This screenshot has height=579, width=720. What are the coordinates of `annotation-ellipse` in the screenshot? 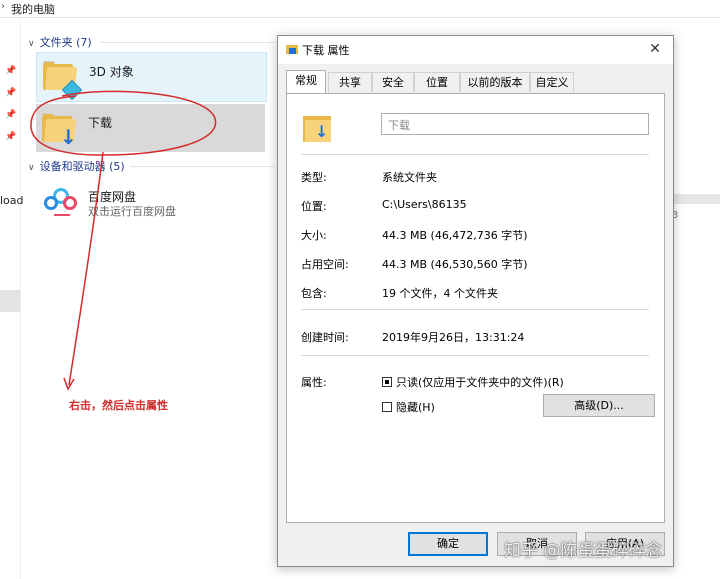 It's located at (123, 123).